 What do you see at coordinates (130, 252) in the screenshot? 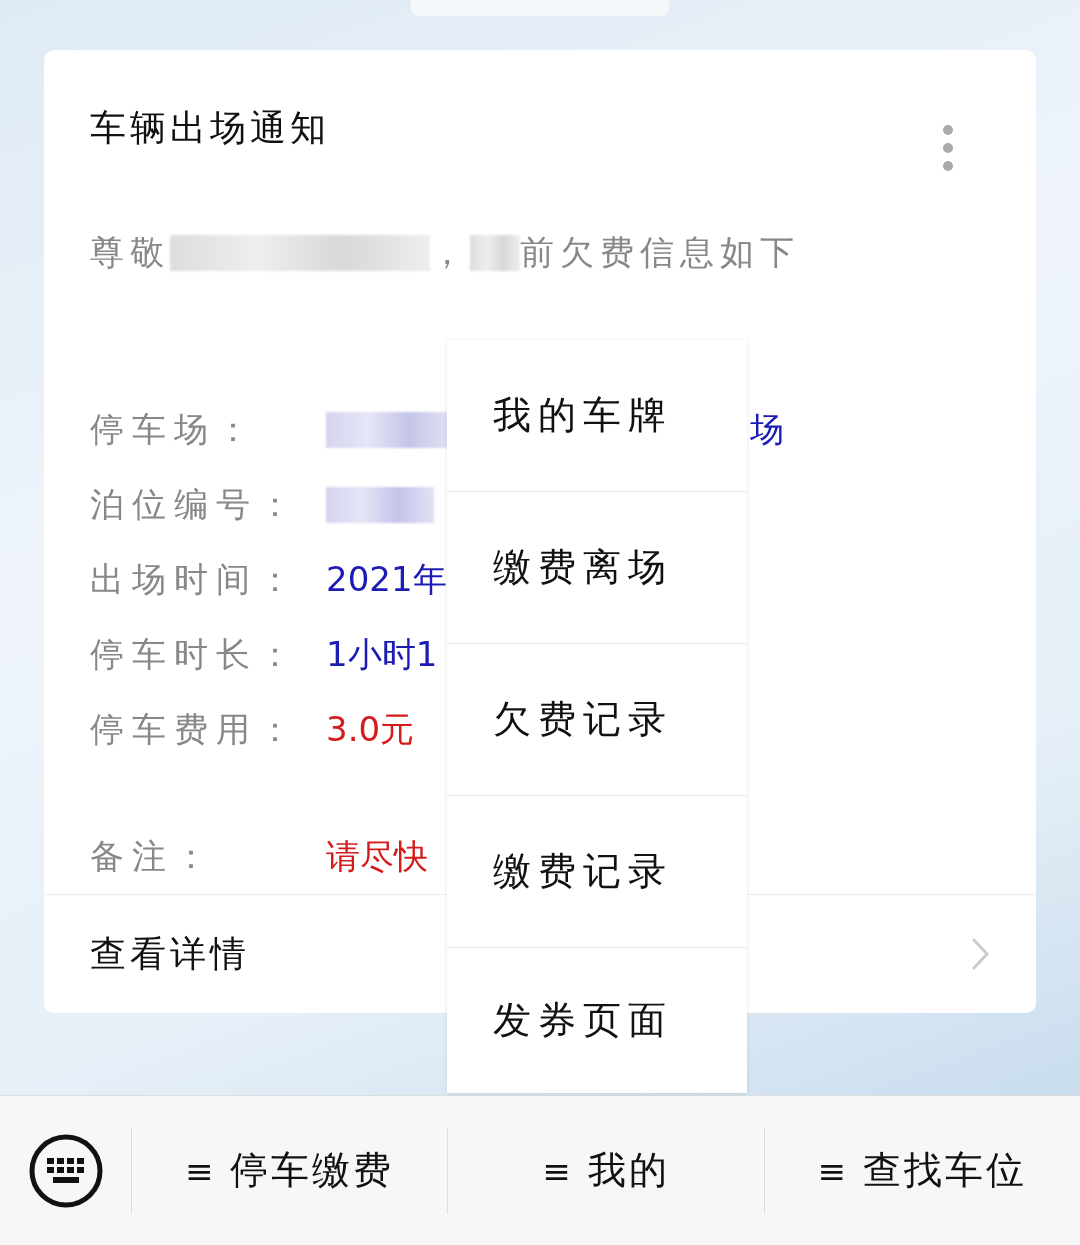
I see `greeting-text: 尊敬` at bounding box center [130, 252].